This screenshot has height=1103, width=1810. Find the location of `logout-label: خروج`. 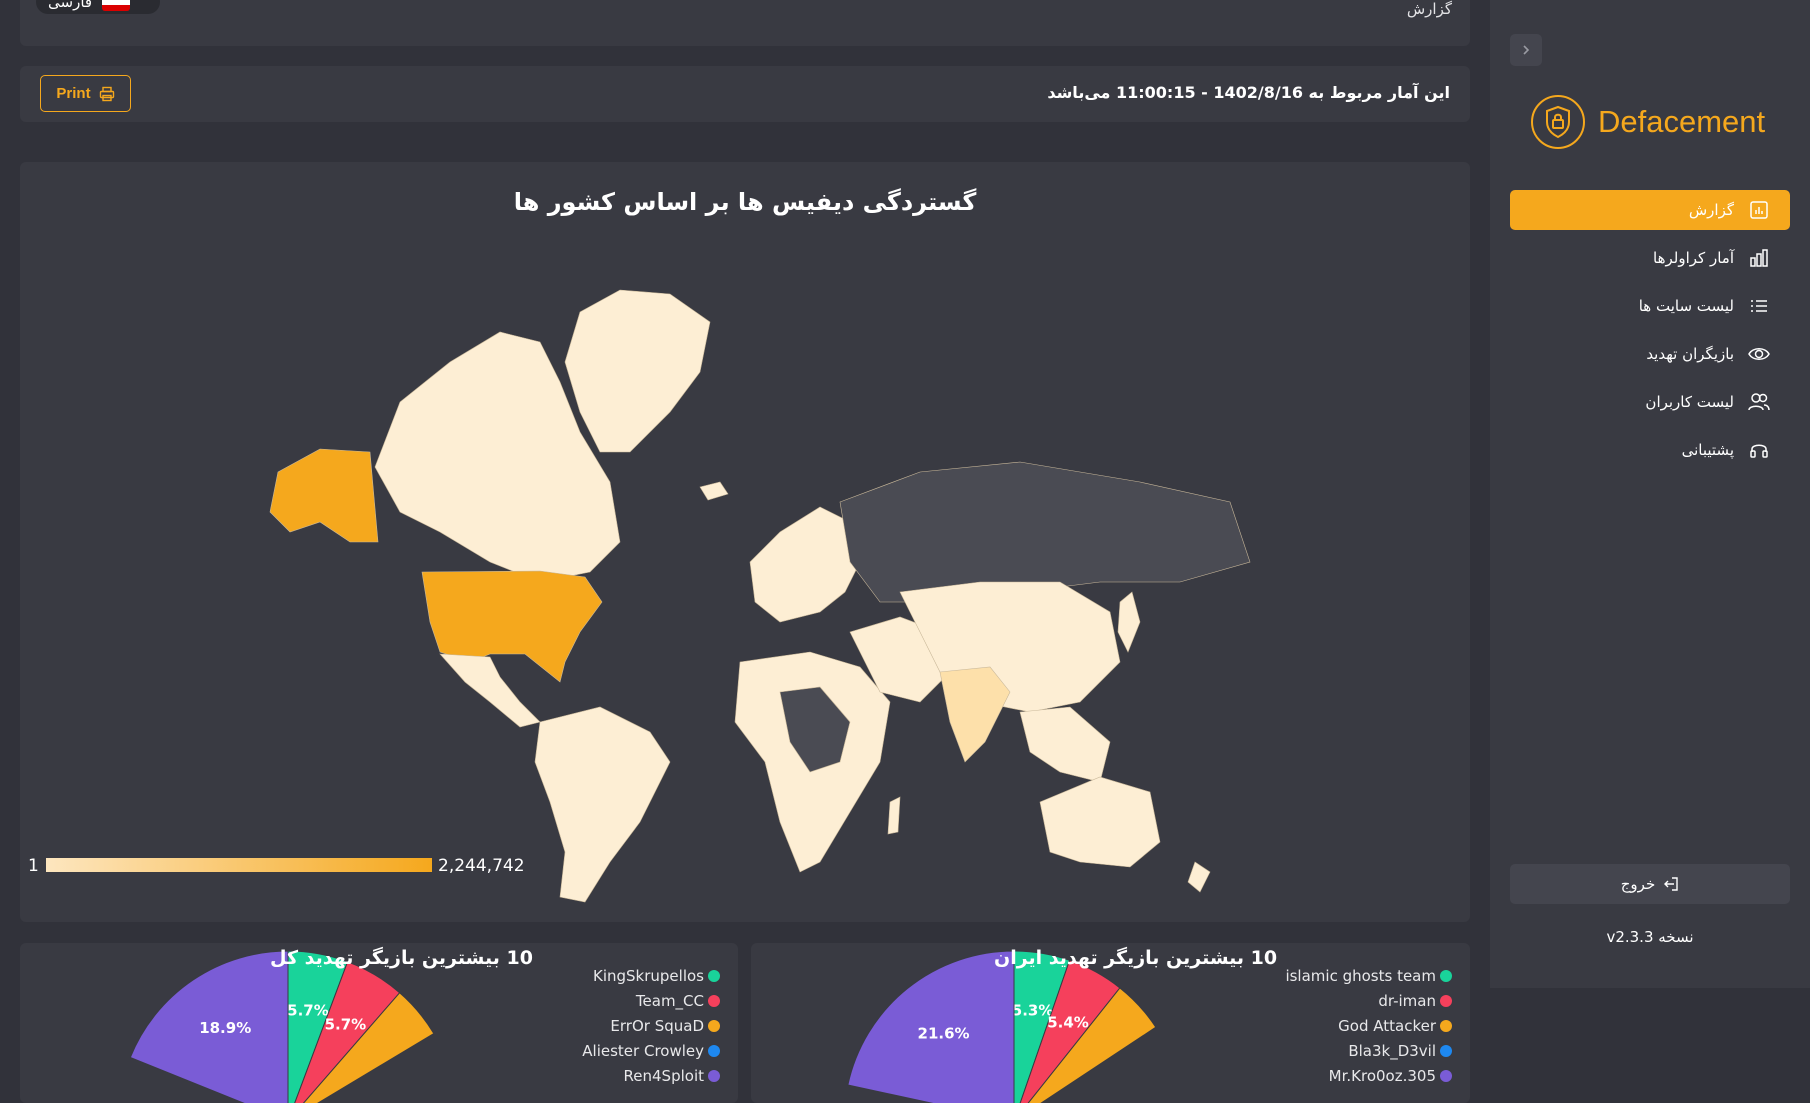

logout-label: خروج is located at coordinates (1638, 884).